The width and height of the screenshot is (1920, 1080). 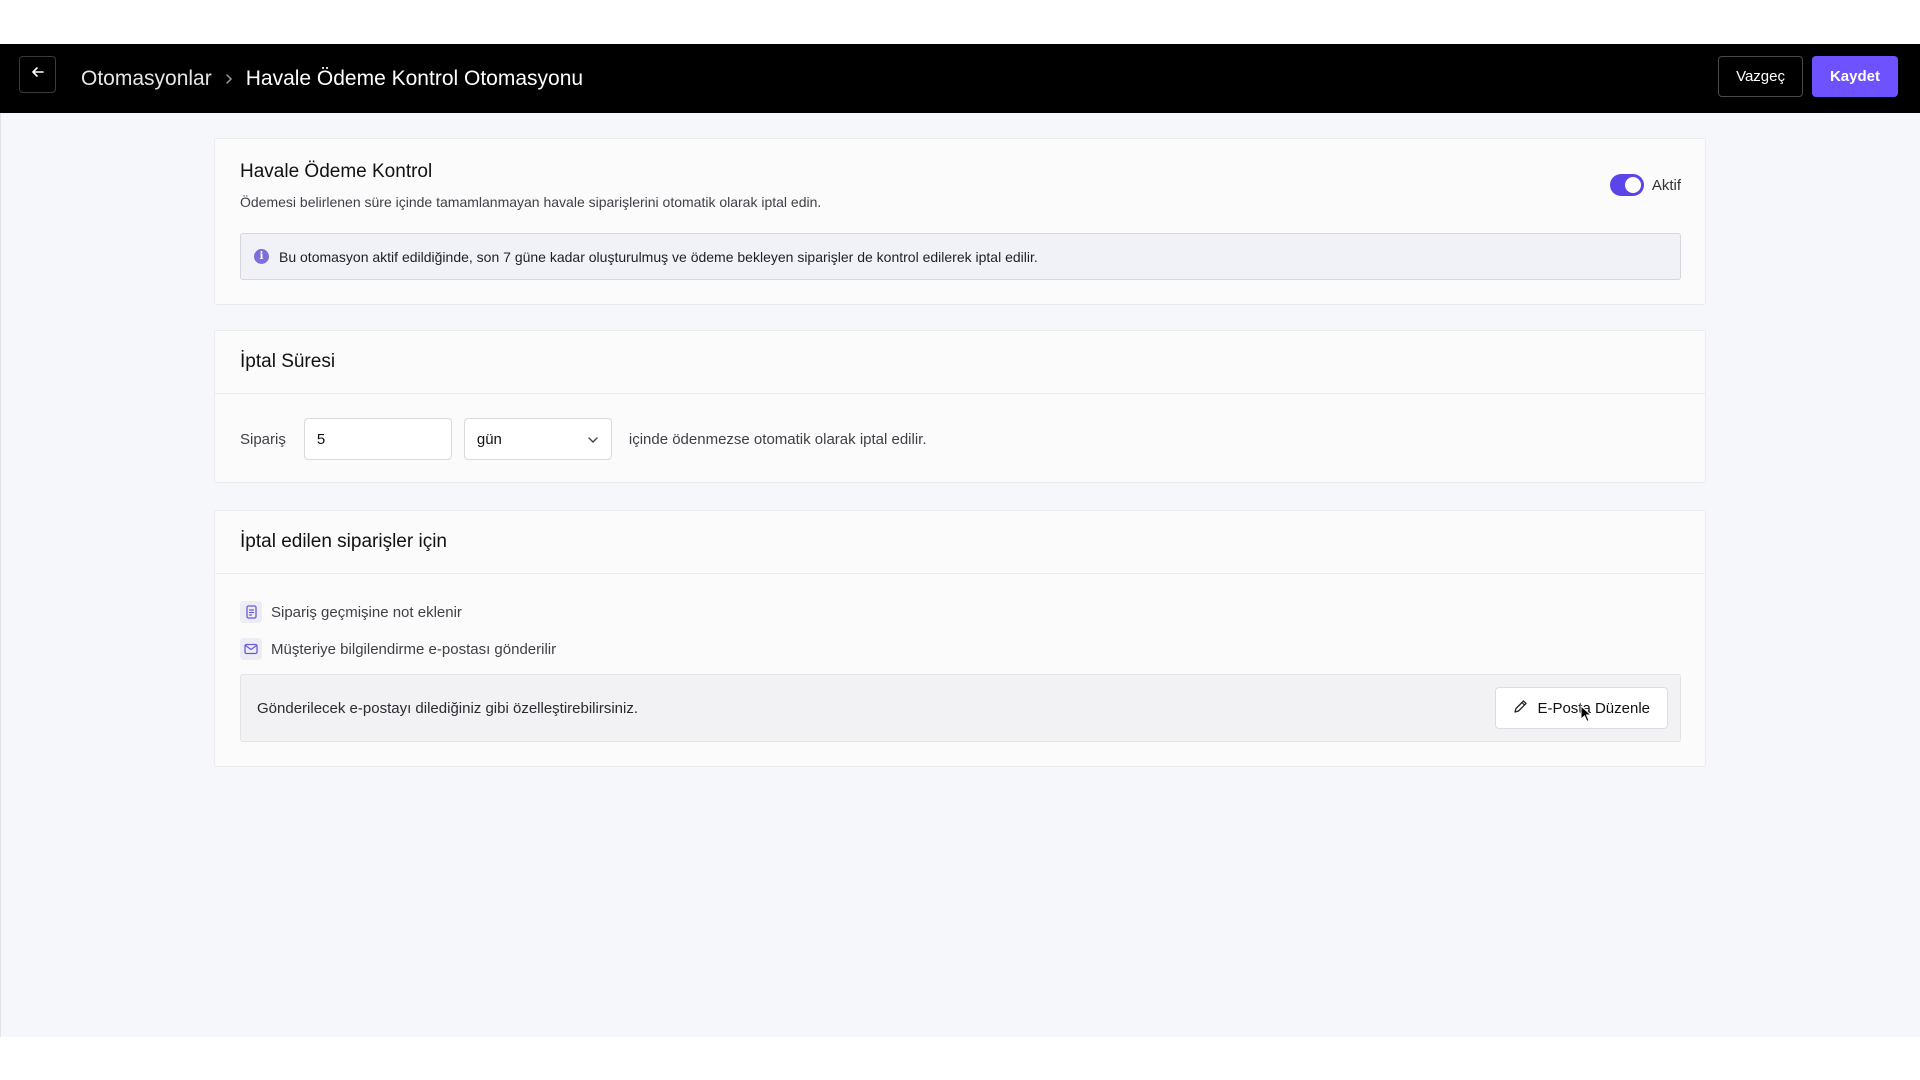 I want to click on section-title: İptal Süresi, so click(x=960, y=362).